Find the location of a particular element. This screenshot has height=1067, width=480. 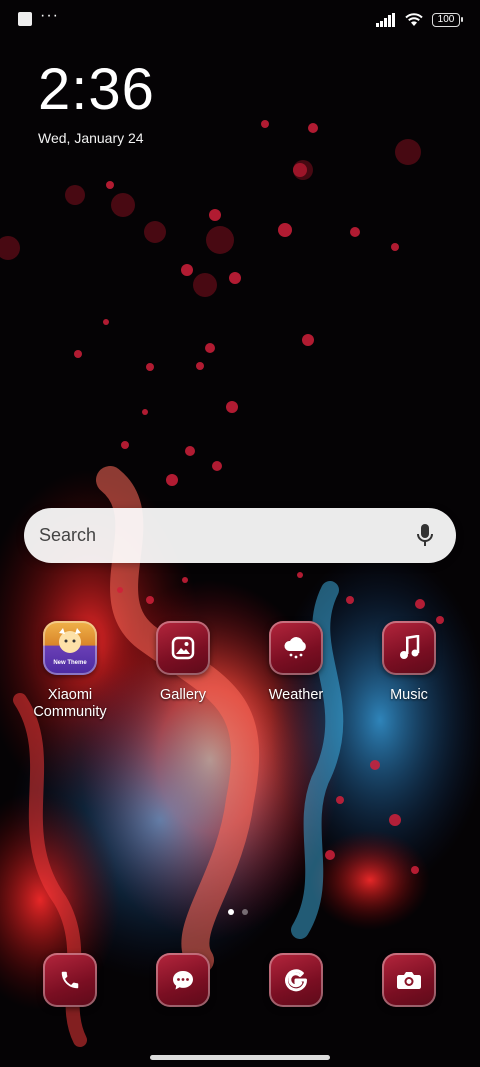

messages-icon is located at coordinates (183, 980).